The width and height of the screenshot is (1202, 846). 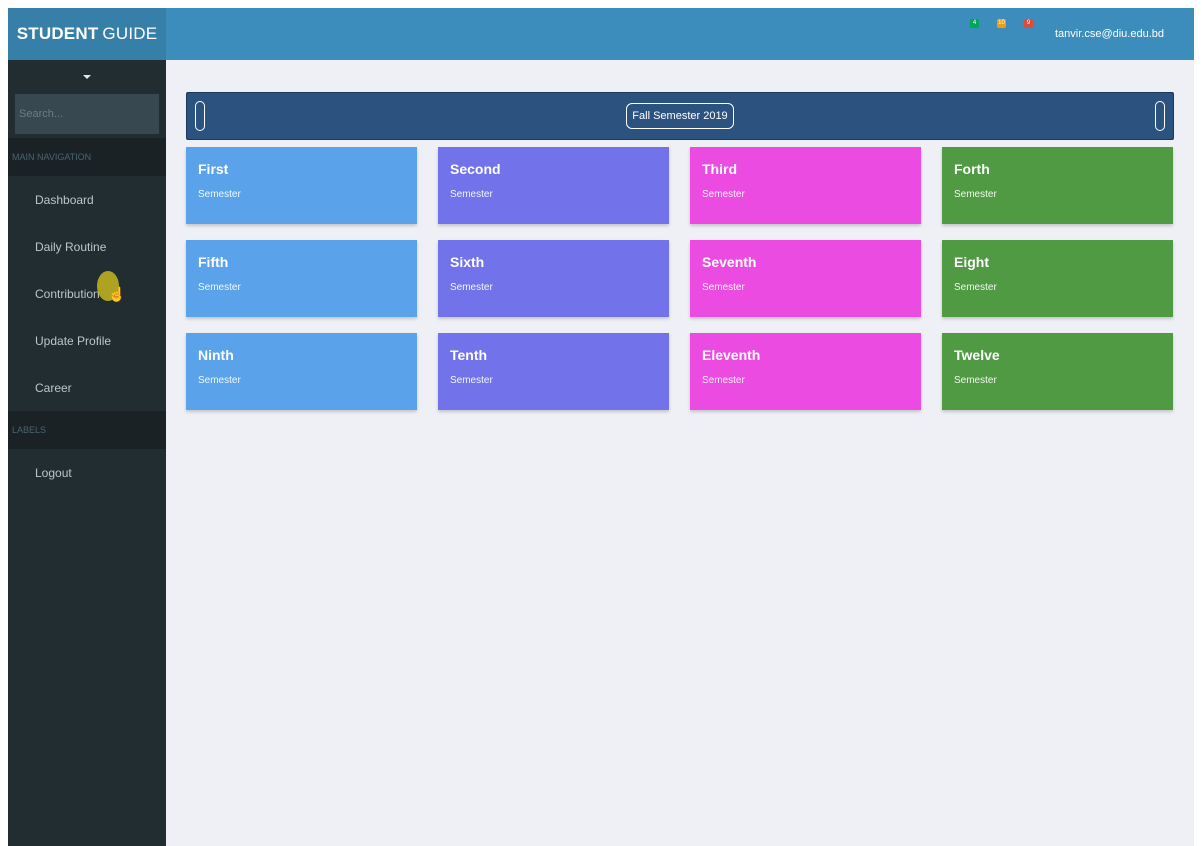 What do you see at coordinates (1057, 371) in the screenshot?
I see `semester-card-twelve: Twelve Semester` at bounding box center [1057, 371].